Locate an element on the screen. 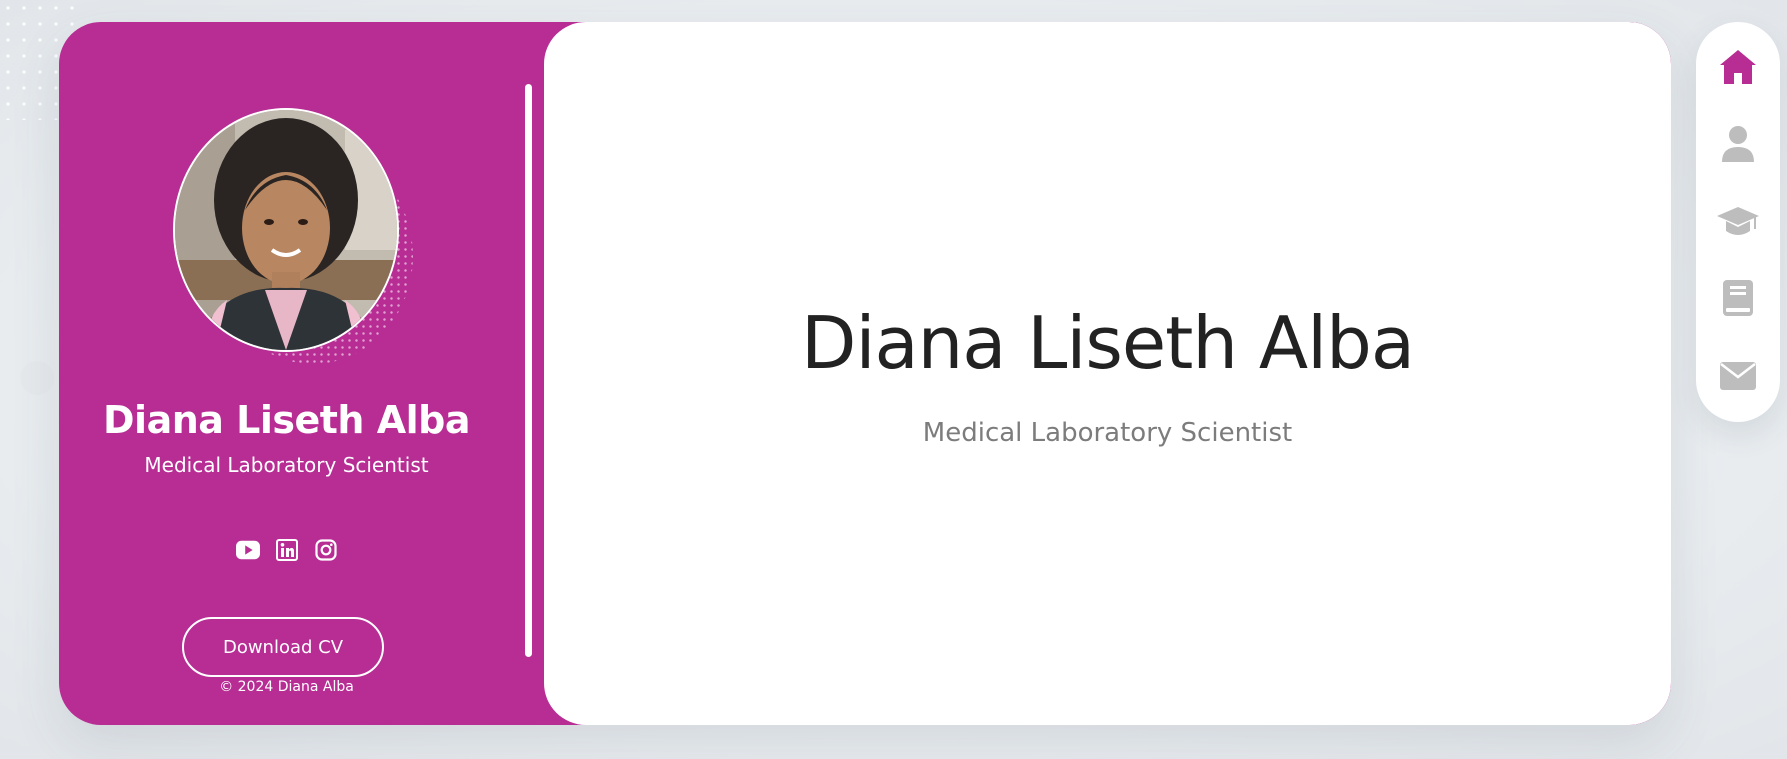 This screenshot has width=1787, height=759. nav-item-about is located at coordinates (1738, 144).